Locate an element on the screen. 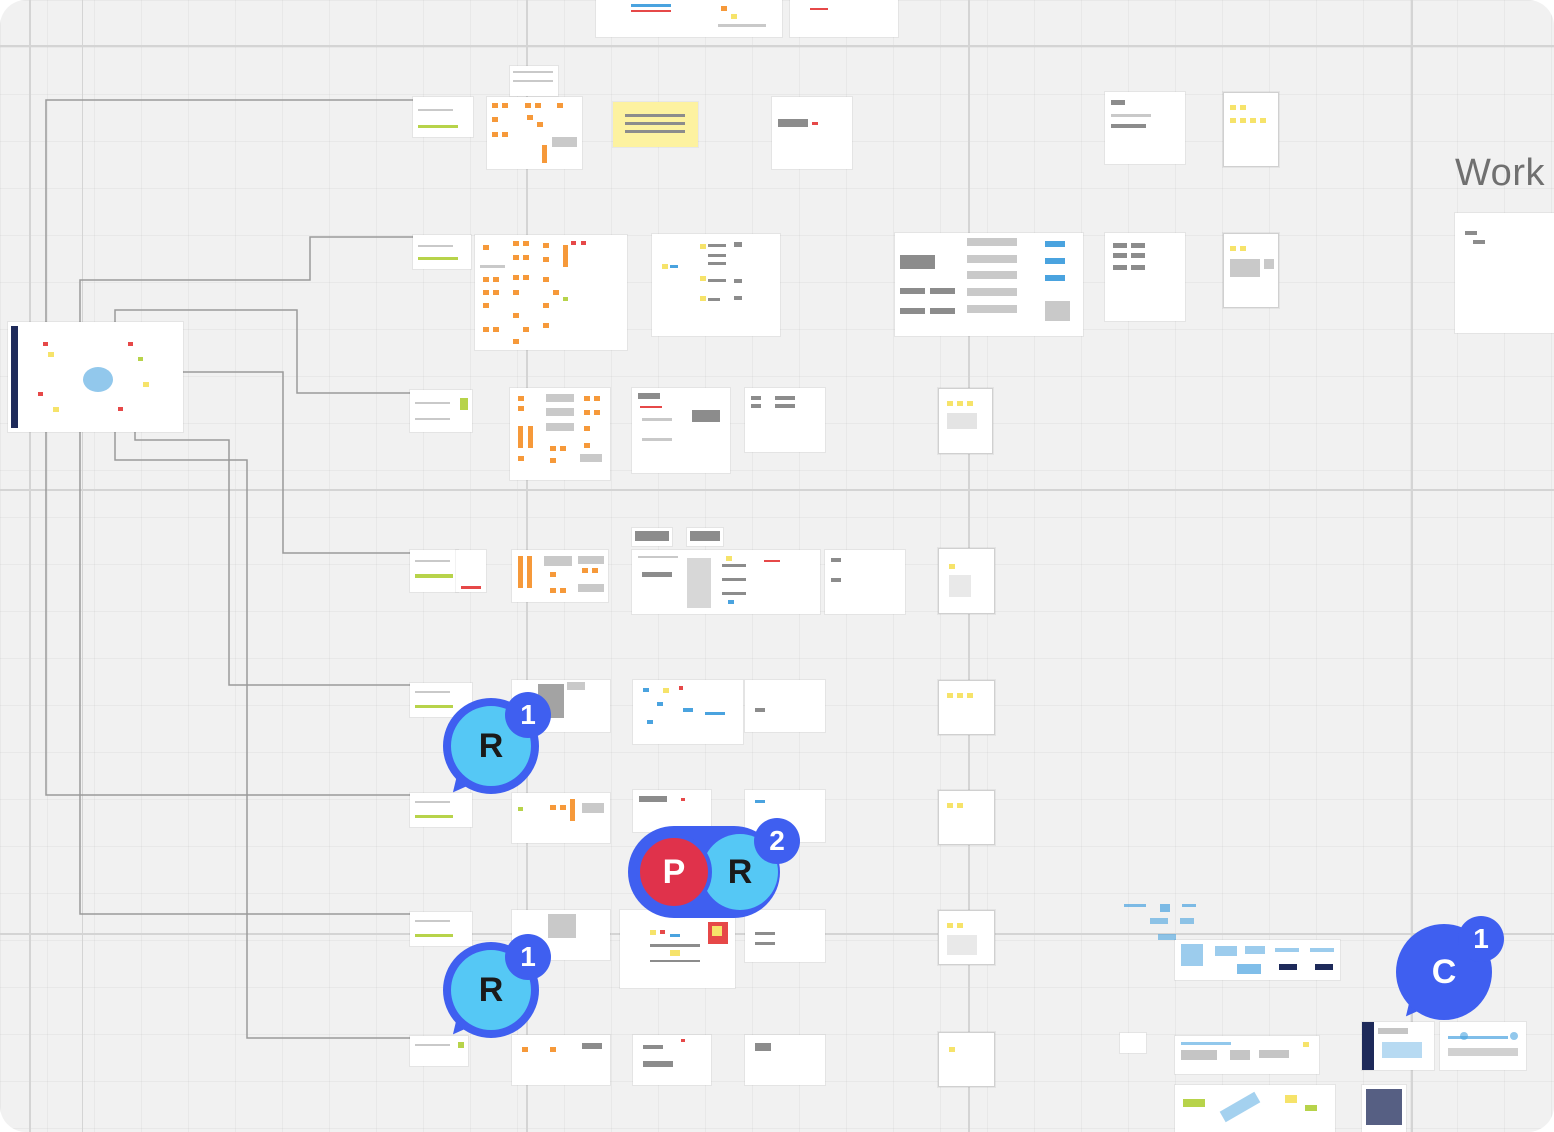  comment-bubble: C 1 is located at coordinates (1452, 970).